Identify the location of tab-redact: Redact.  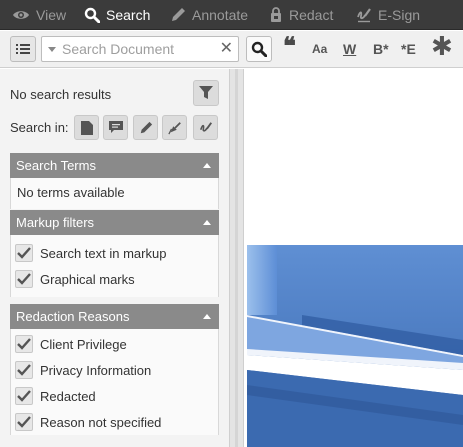
(301, 15).